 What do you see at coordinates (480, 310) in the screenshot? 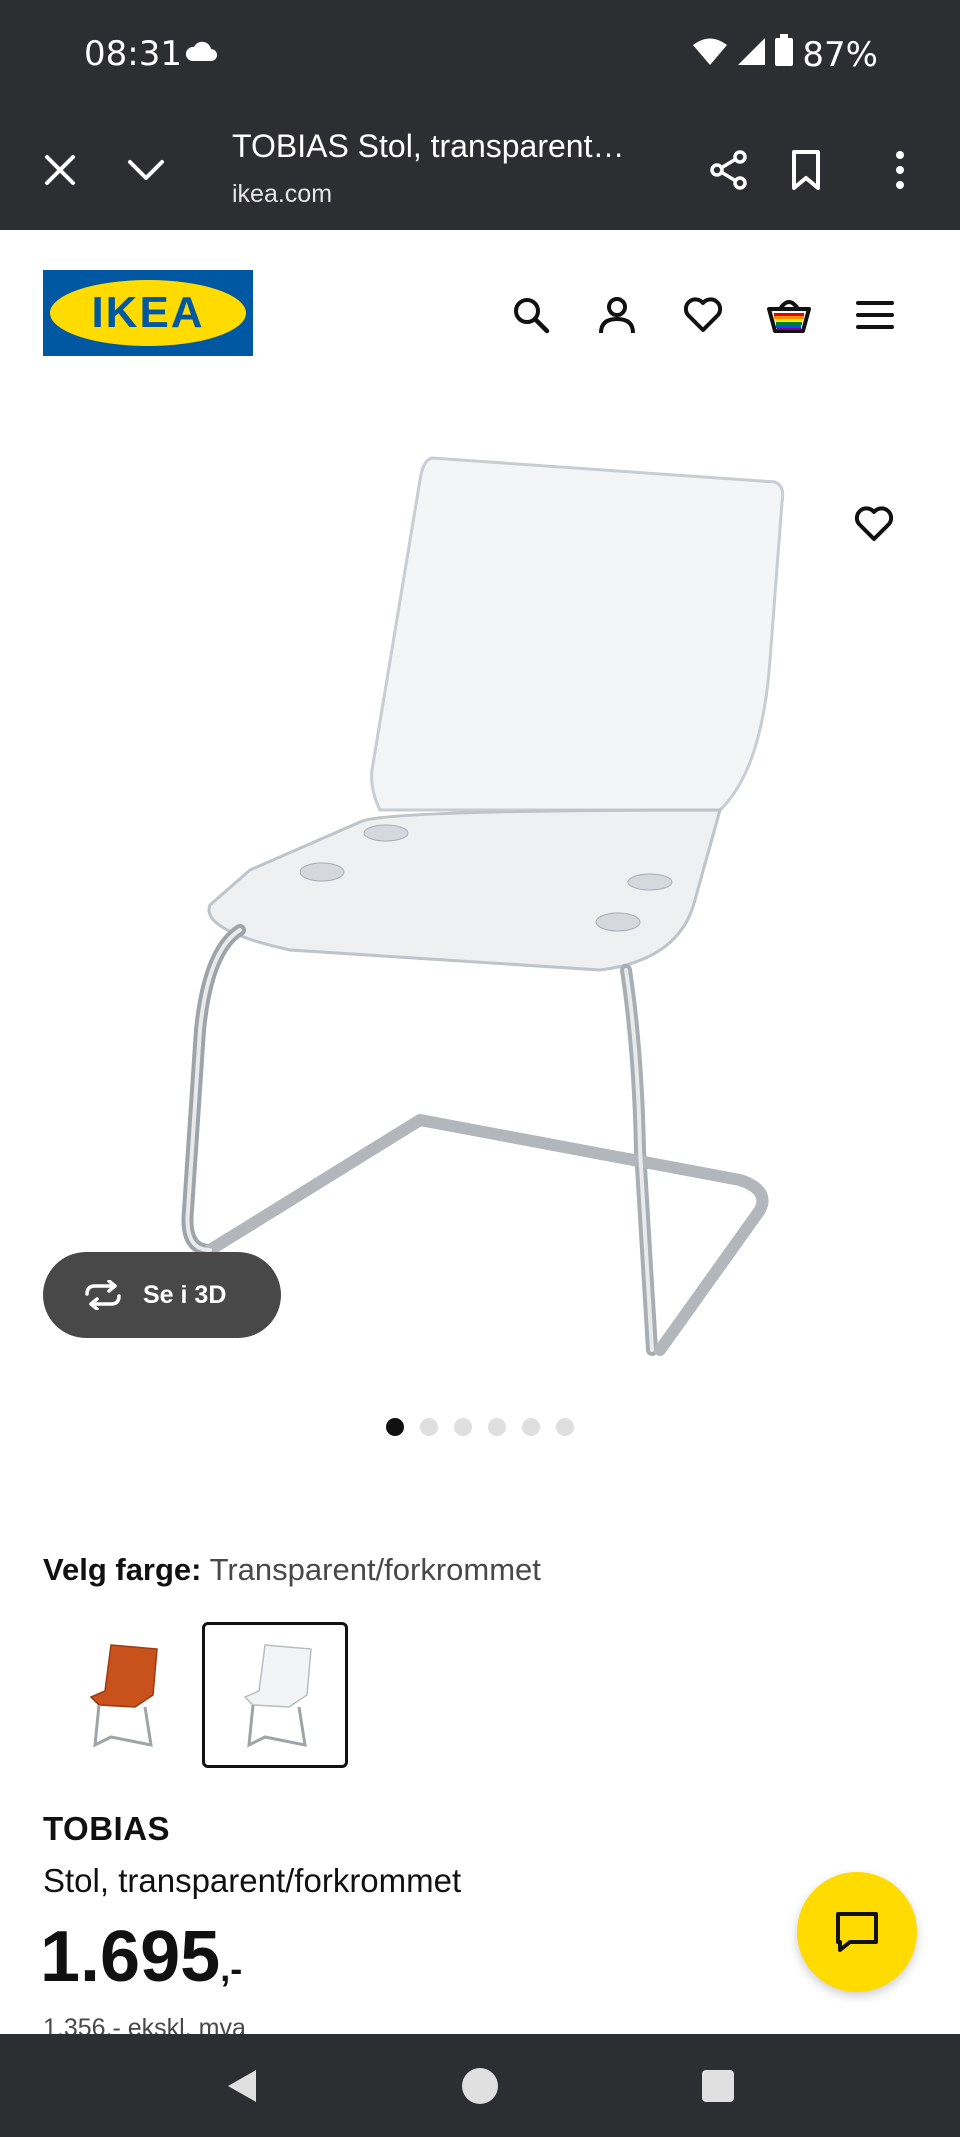
I see `site-header: IKEA` at bounding box center [480, 310].